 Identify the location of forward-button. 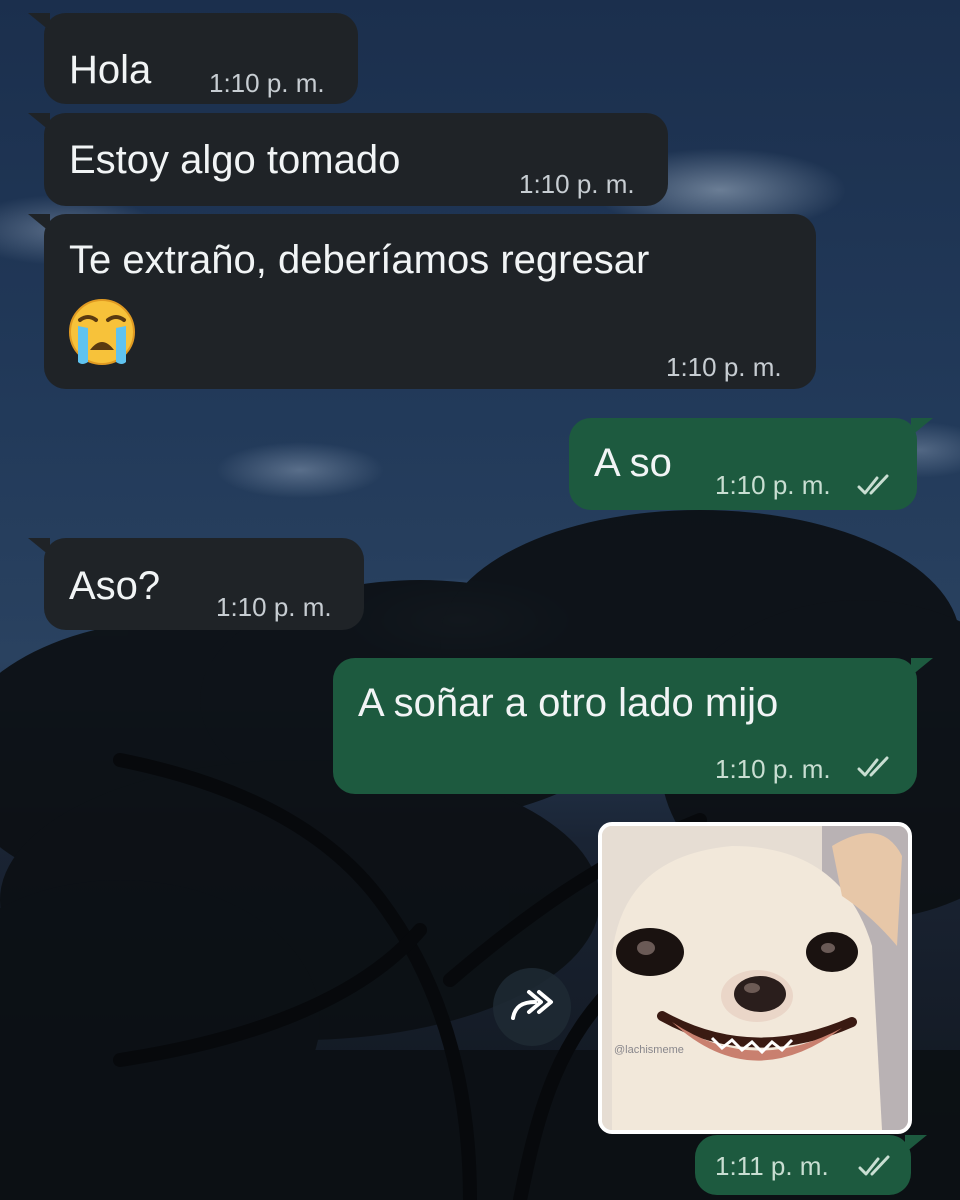
(532, 1007).